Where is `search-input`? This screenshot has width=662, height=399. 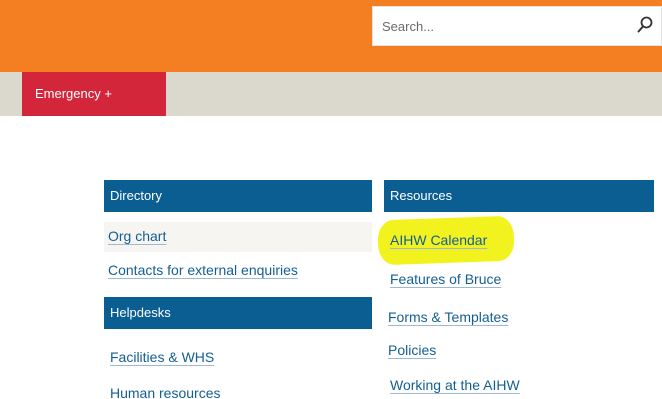
search-input is located at coordinates (498, 26).